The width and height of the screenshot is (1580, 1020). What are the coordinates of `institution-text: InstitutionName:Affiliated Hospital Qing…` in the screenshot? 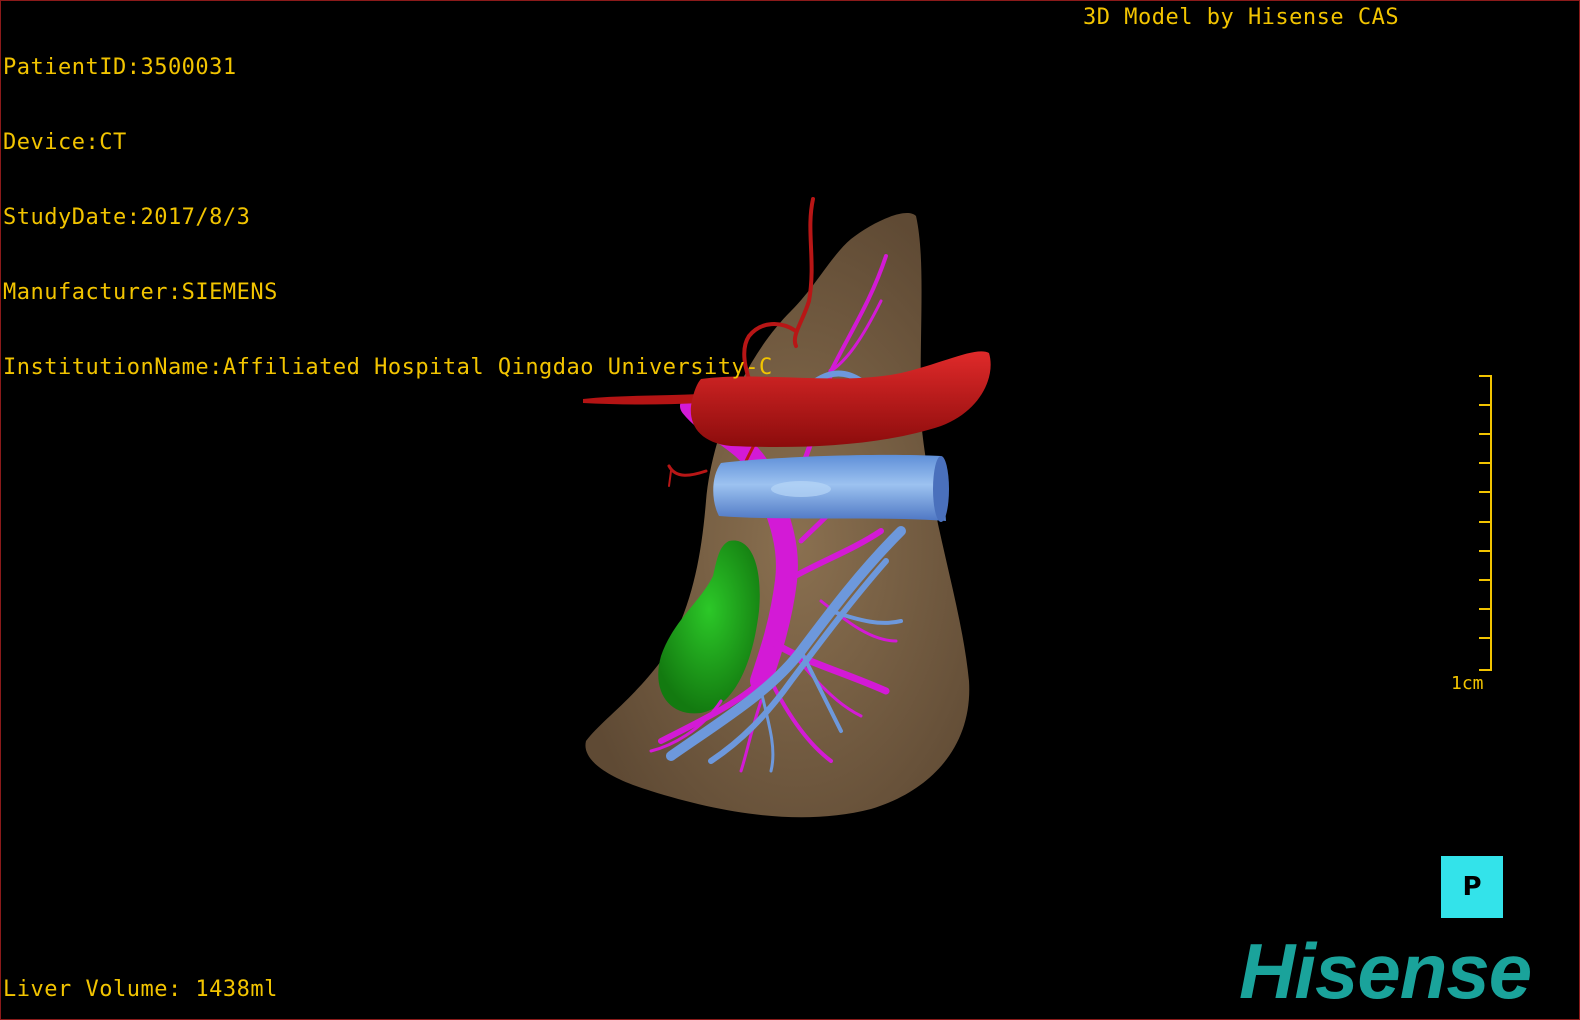 It's located at (388, 367).